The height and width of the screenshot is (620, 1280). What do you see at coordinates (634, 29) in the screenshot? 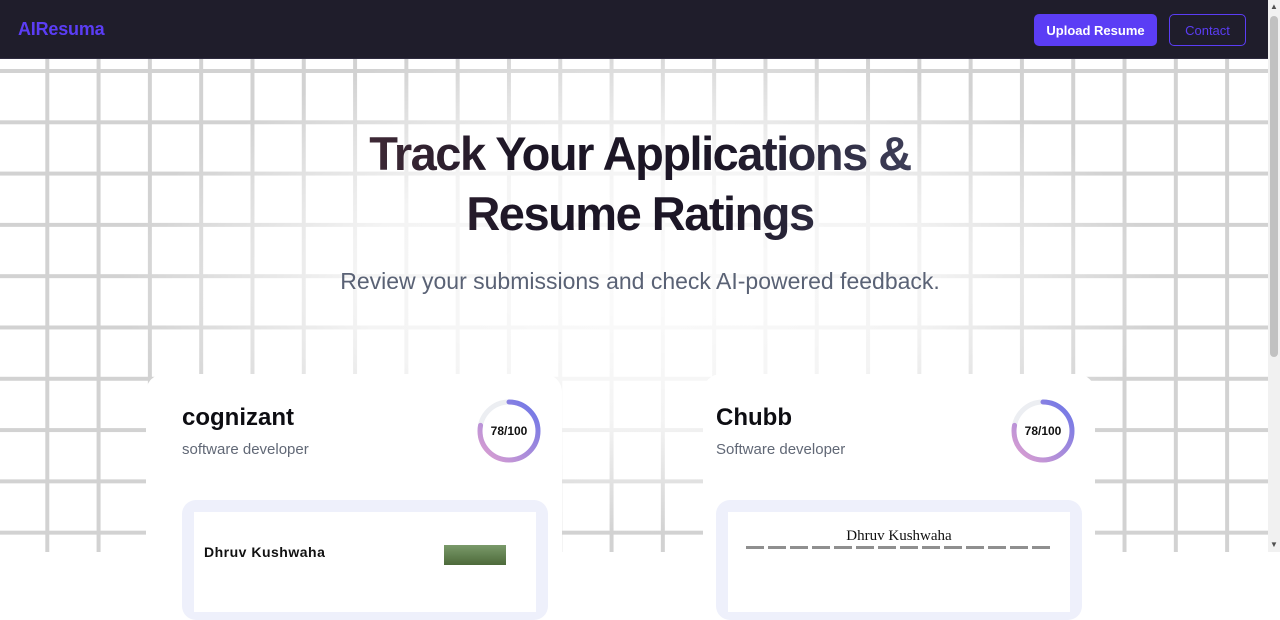
I see `navbar: AIResuma Upload Resume Contact` at bounding box center [634, 29].